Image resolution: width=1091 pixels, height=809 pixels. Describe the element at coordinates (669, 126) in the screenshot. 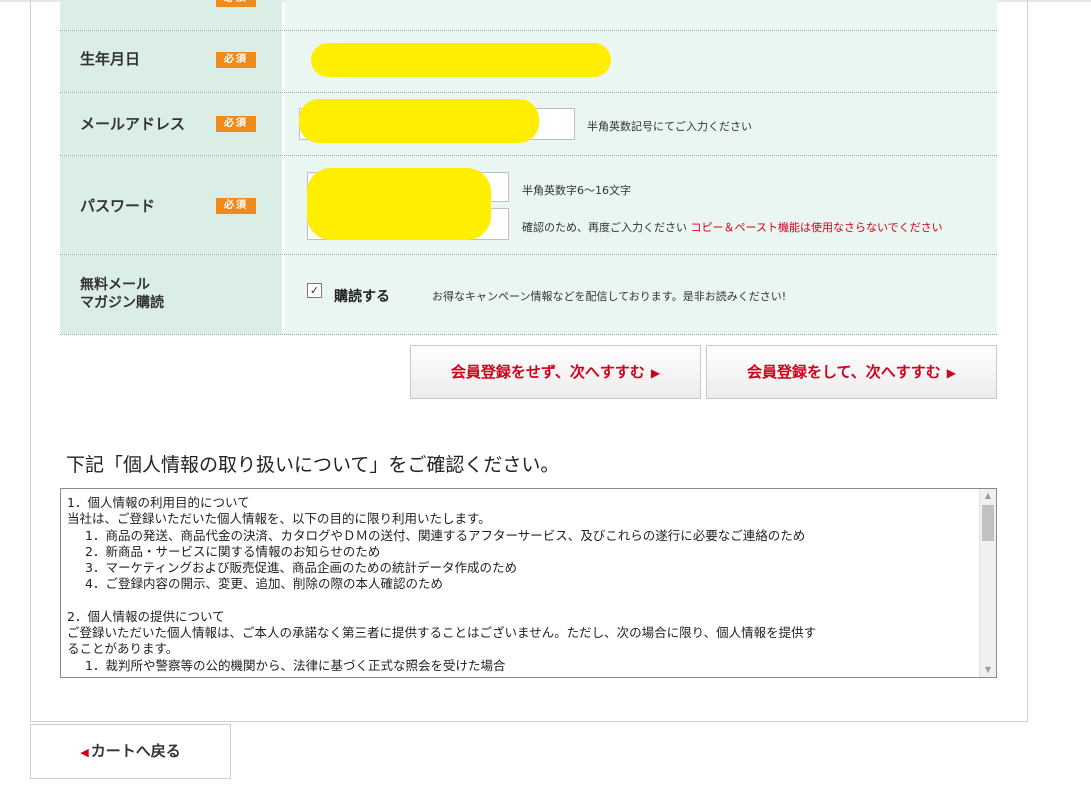

I see `email-hint: 半角英数記号にてご入力ください` at that location.